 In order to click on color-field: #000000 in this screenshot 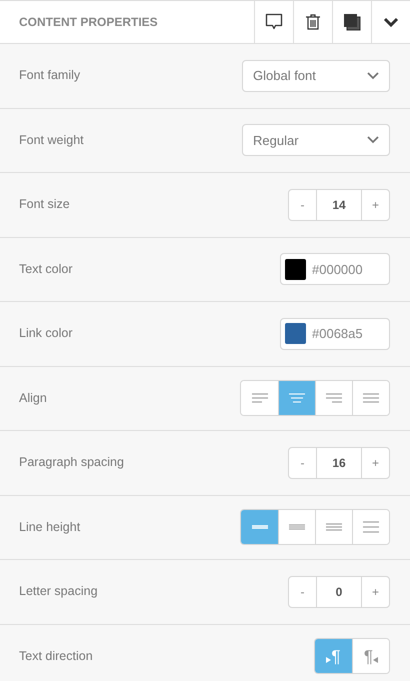, I will do `click(335, 269)`.